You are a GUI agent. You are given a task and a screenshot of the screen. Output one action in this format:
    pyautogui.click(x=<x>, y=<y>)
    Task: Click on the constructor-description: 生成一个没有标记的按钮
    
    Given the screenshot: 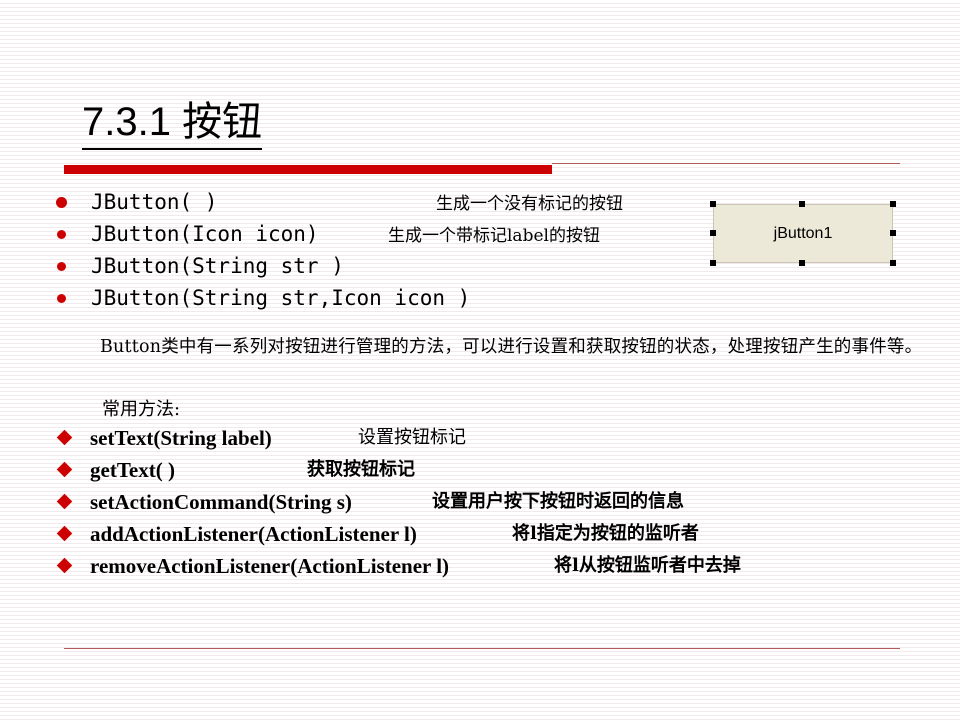 What is the action you would take?
    pyautogui.click(x=529, y=204)
    